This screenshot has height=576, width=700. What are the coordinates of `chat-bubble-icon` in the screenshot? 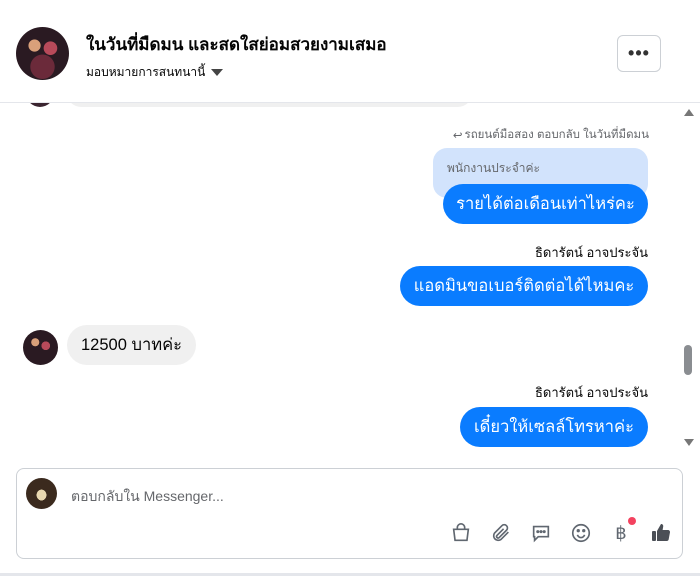 It's located at (541, 533).